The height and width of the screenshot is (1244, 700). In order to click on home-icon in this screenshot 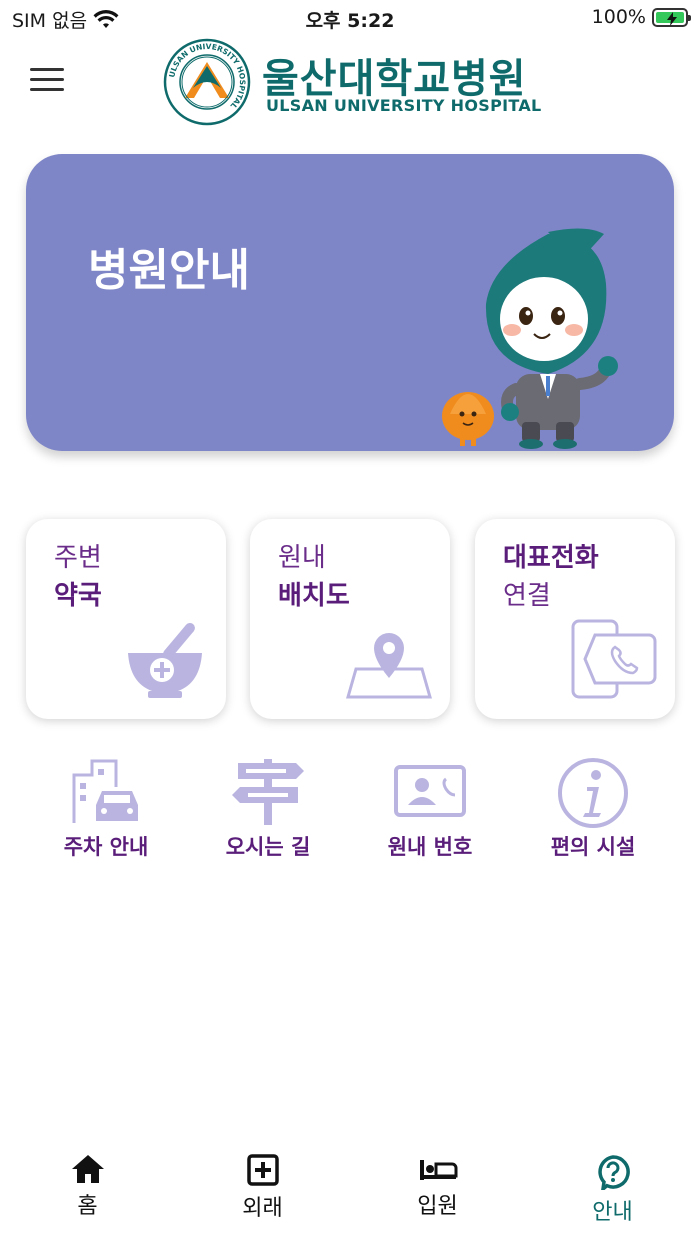, I will do `click(87, 1169)`.